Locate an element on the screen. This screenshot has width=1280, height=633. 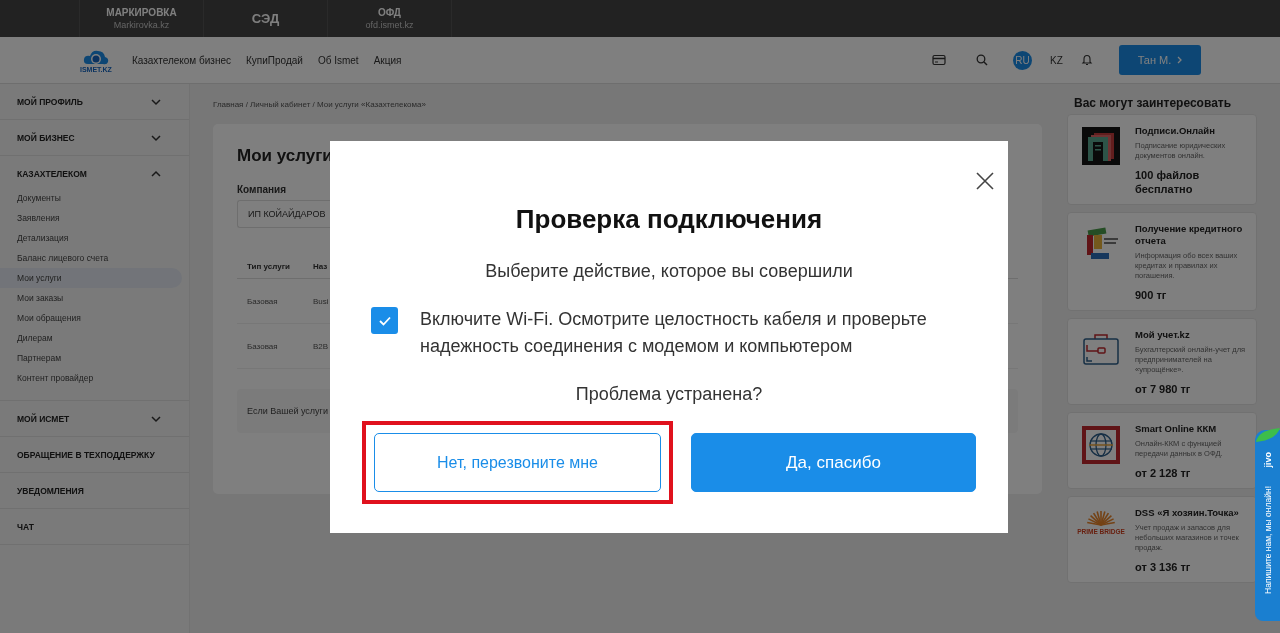
offer-title: Подписи.Онлайн is located at coordinates (1175, 131).